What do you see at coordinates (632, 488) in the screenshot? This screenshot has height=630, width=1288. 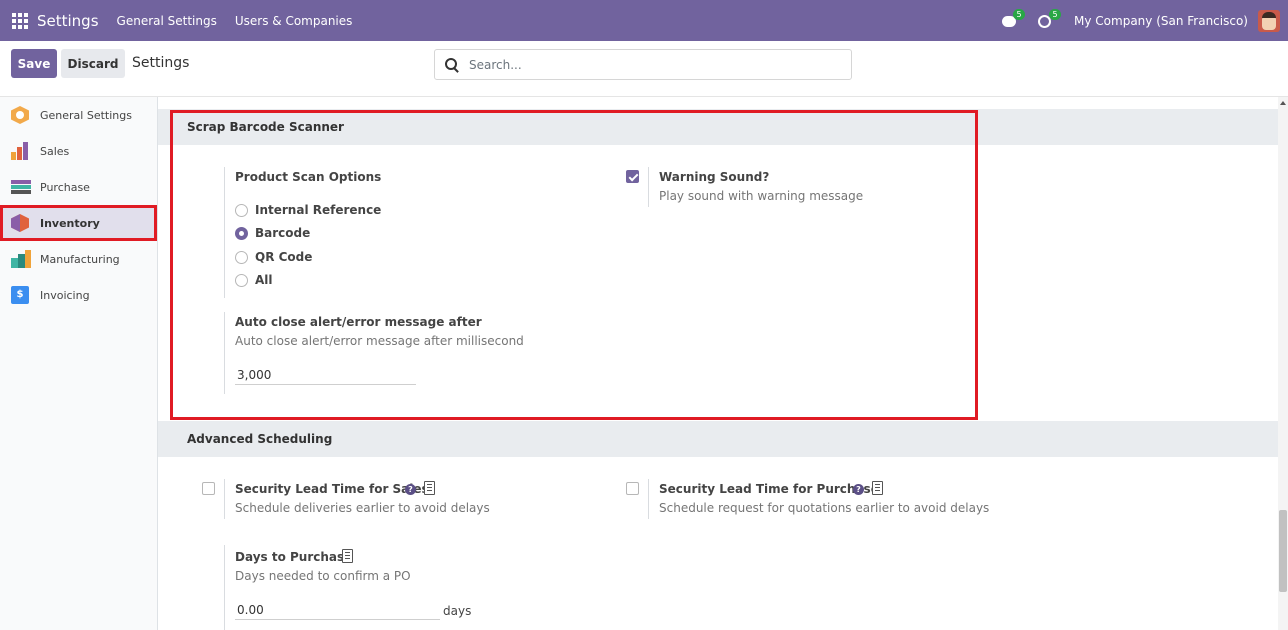 I see `purchase-lead-time-checkbox` at bounding box center [632, 488].